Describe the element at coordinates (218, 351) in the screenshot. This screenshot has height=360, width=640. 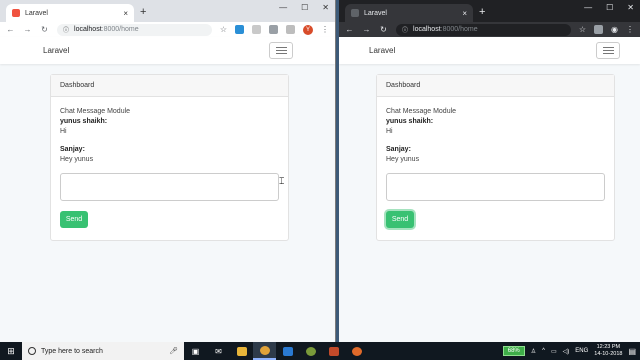
I see `mail-app-icon: ✉` at that location.